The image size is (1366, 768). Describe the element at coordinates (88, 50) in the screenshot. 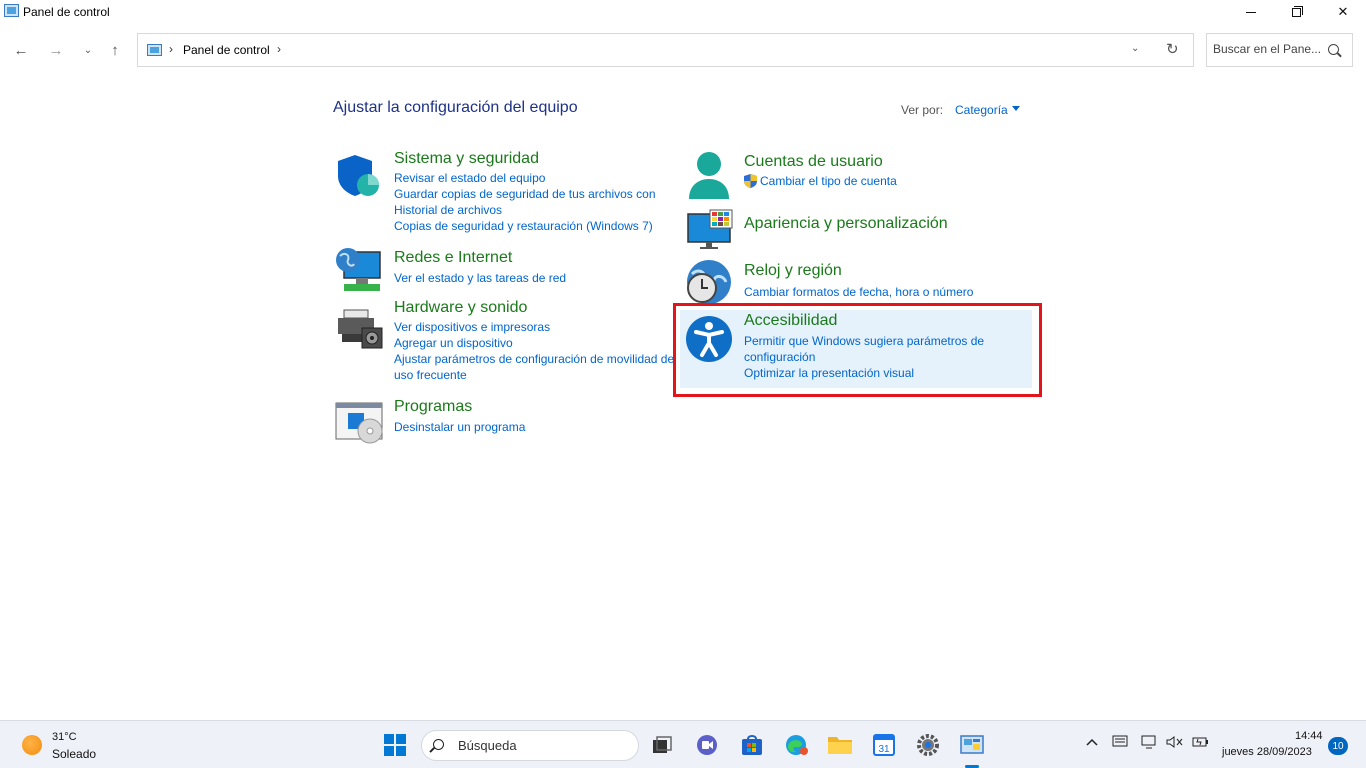

I see `recent-locations-button: ⌄` at that location.